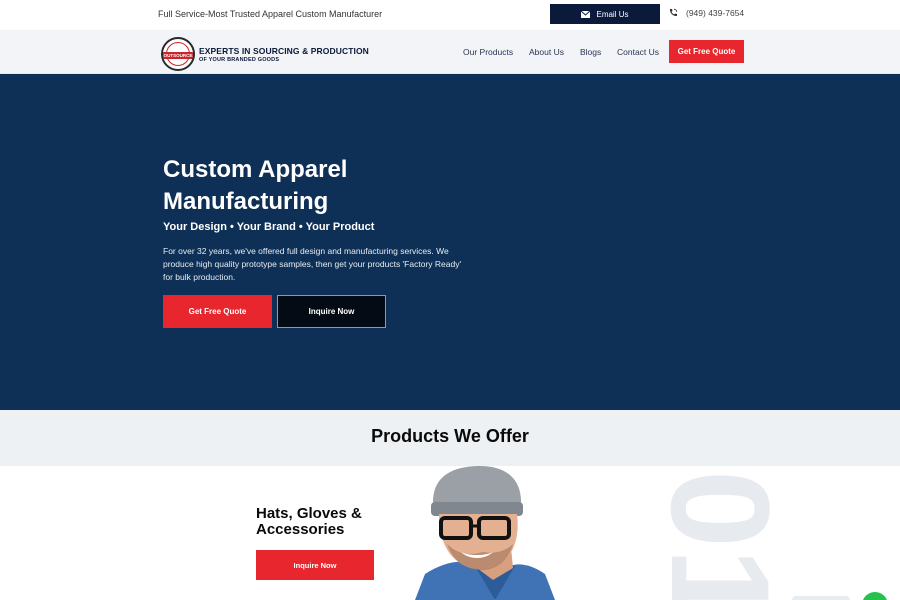 Image resolution: width=900 pixels, height=600 pixels. I want to click on phone-link: (949) 439-7654, so click(706, 13).